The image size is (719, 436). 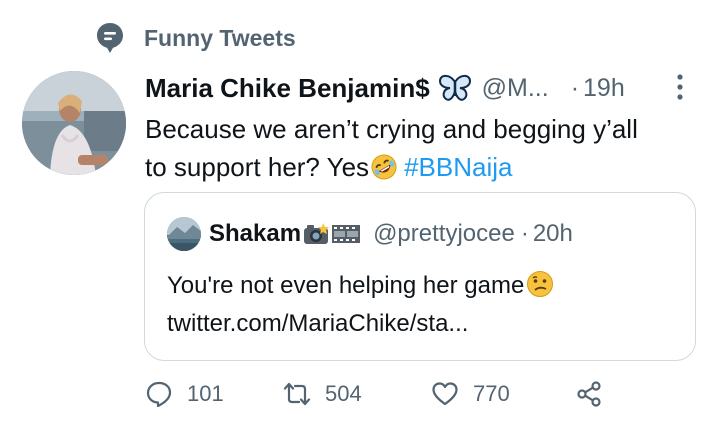 I want to click on topic-label: Funny Tweets, so click(x=220, y=37).